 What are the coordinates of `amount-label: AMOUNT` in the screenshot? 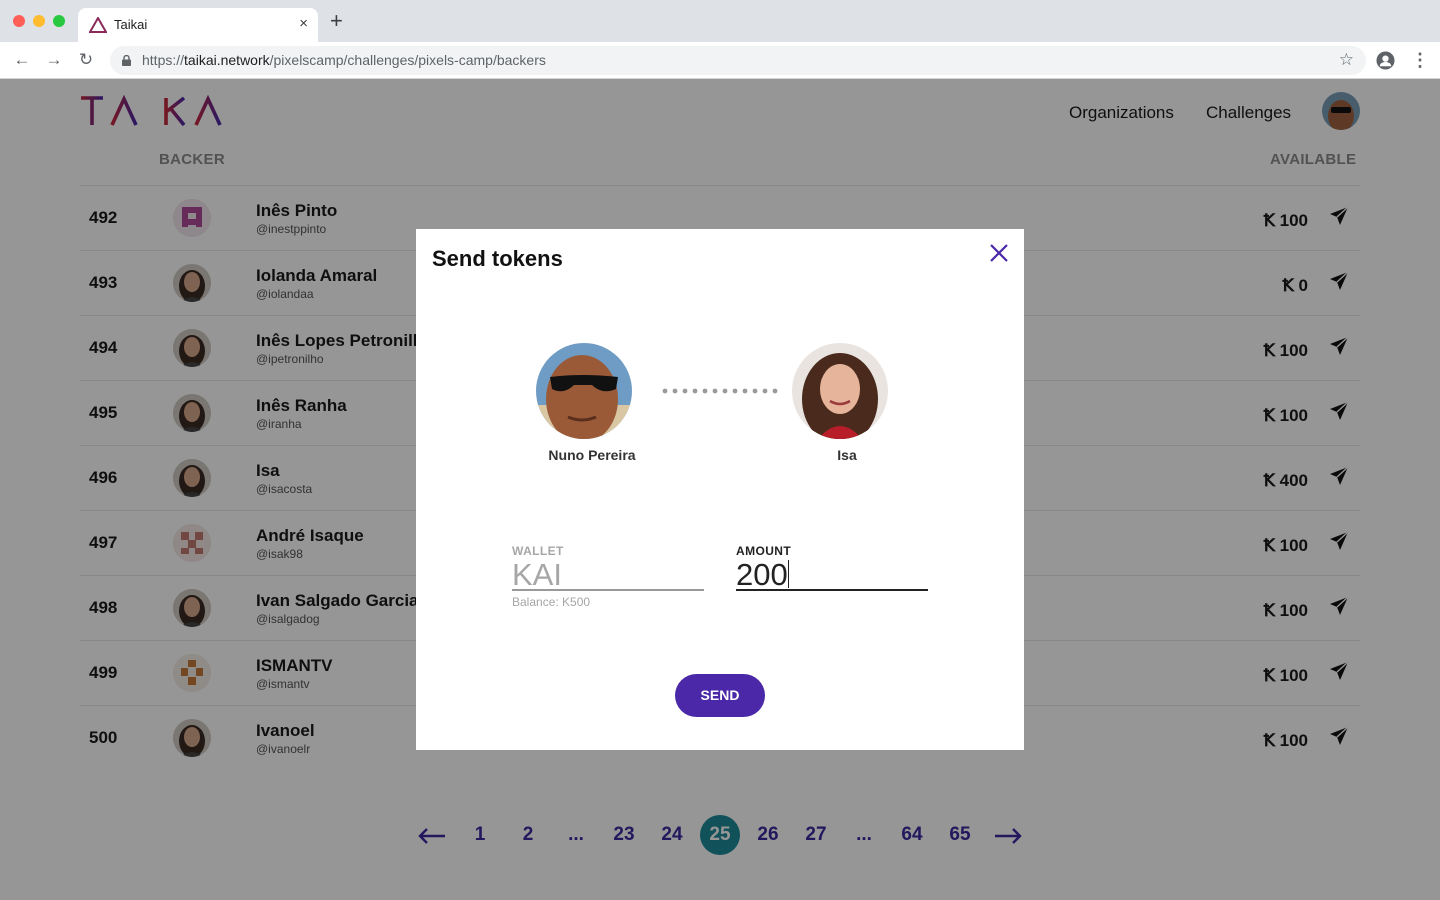 It's located at (764, 551).